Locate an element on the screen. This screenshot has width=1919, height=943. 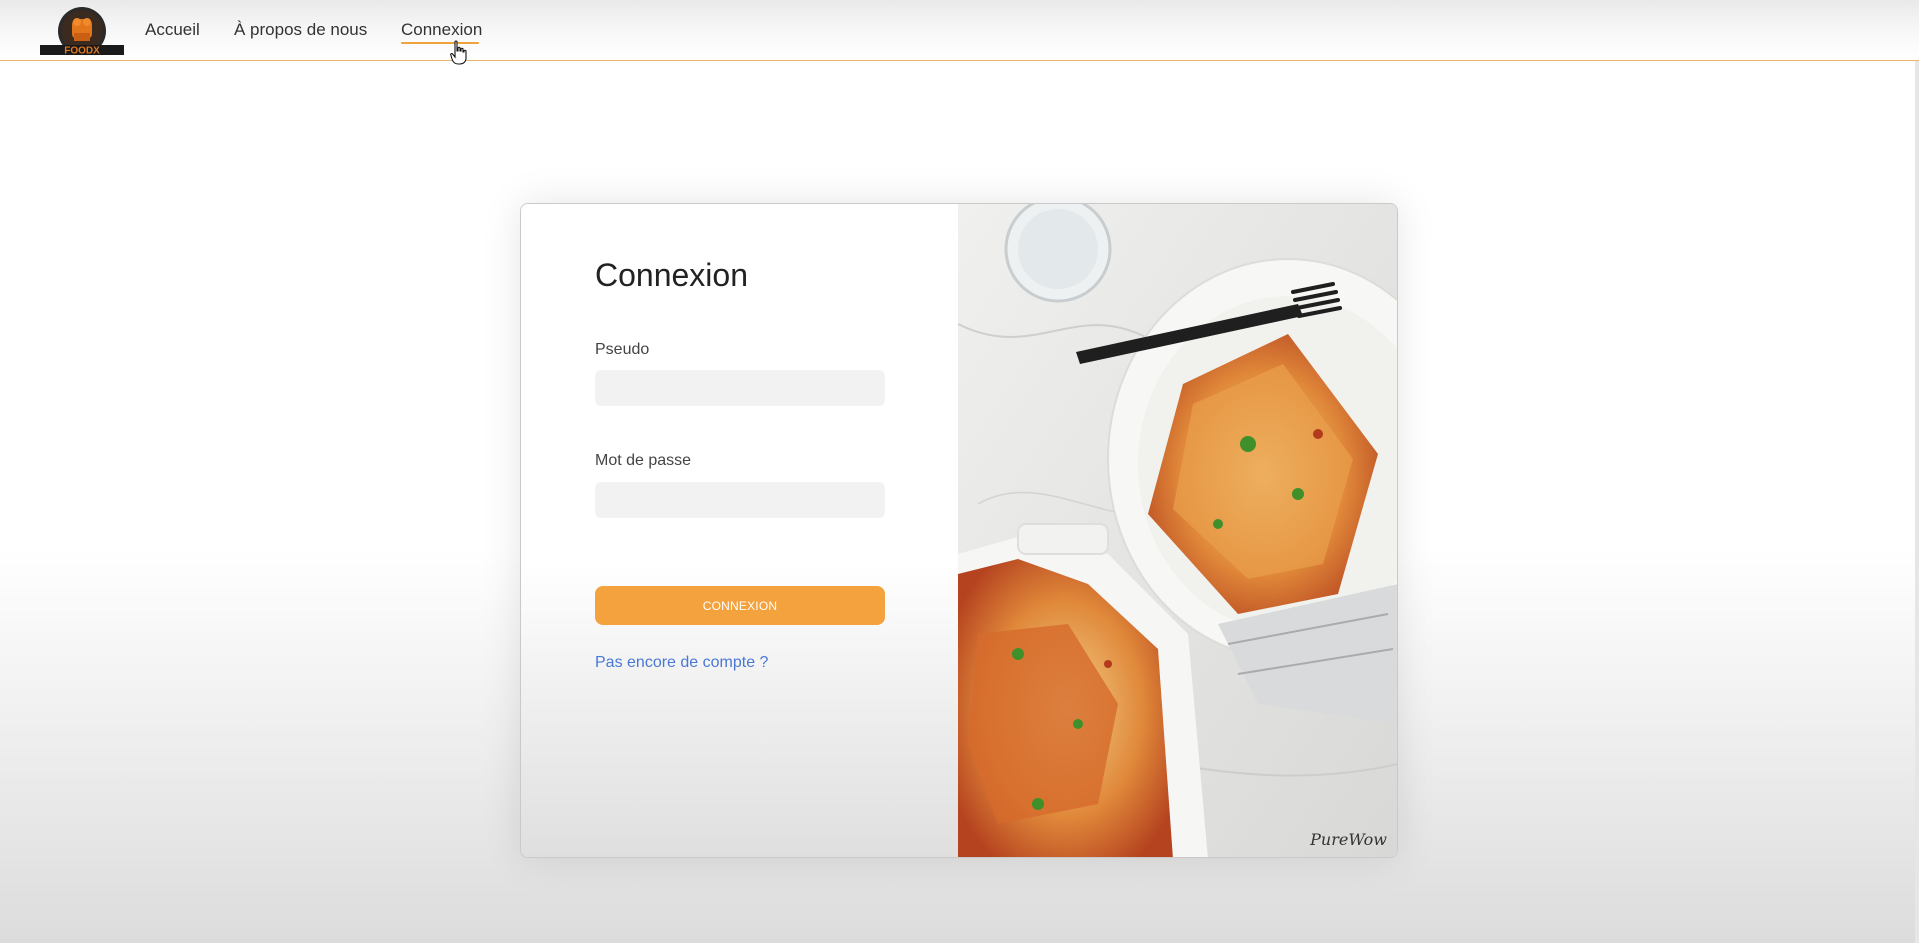
chef-hat-icon is located at coordinates (82, 29).